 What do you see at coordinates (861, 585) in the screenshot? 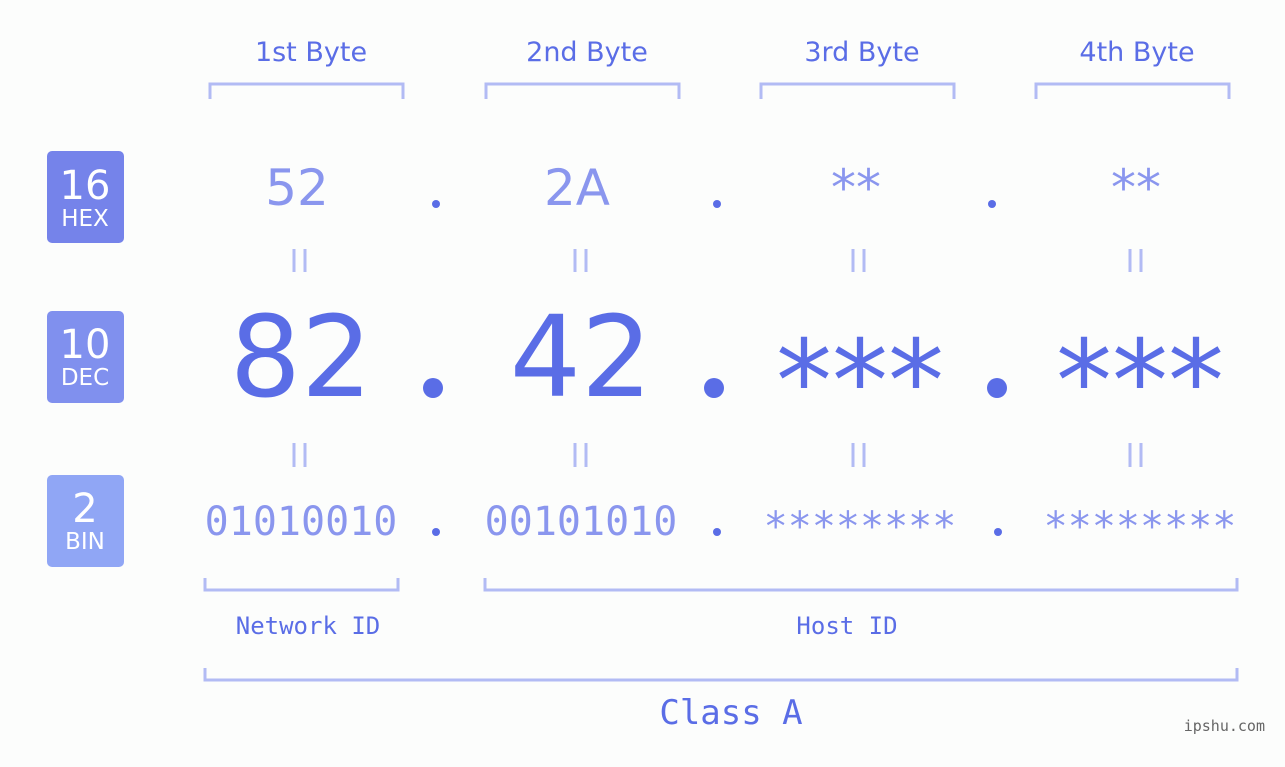
I see `host-id-bracket` at bounding box center [861, 585].